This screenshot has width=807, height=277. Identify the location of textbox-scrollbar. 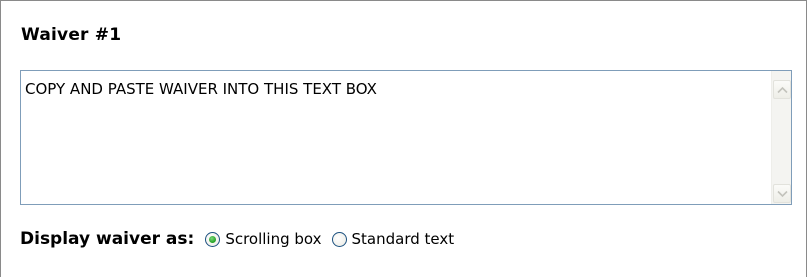
(781, 137).